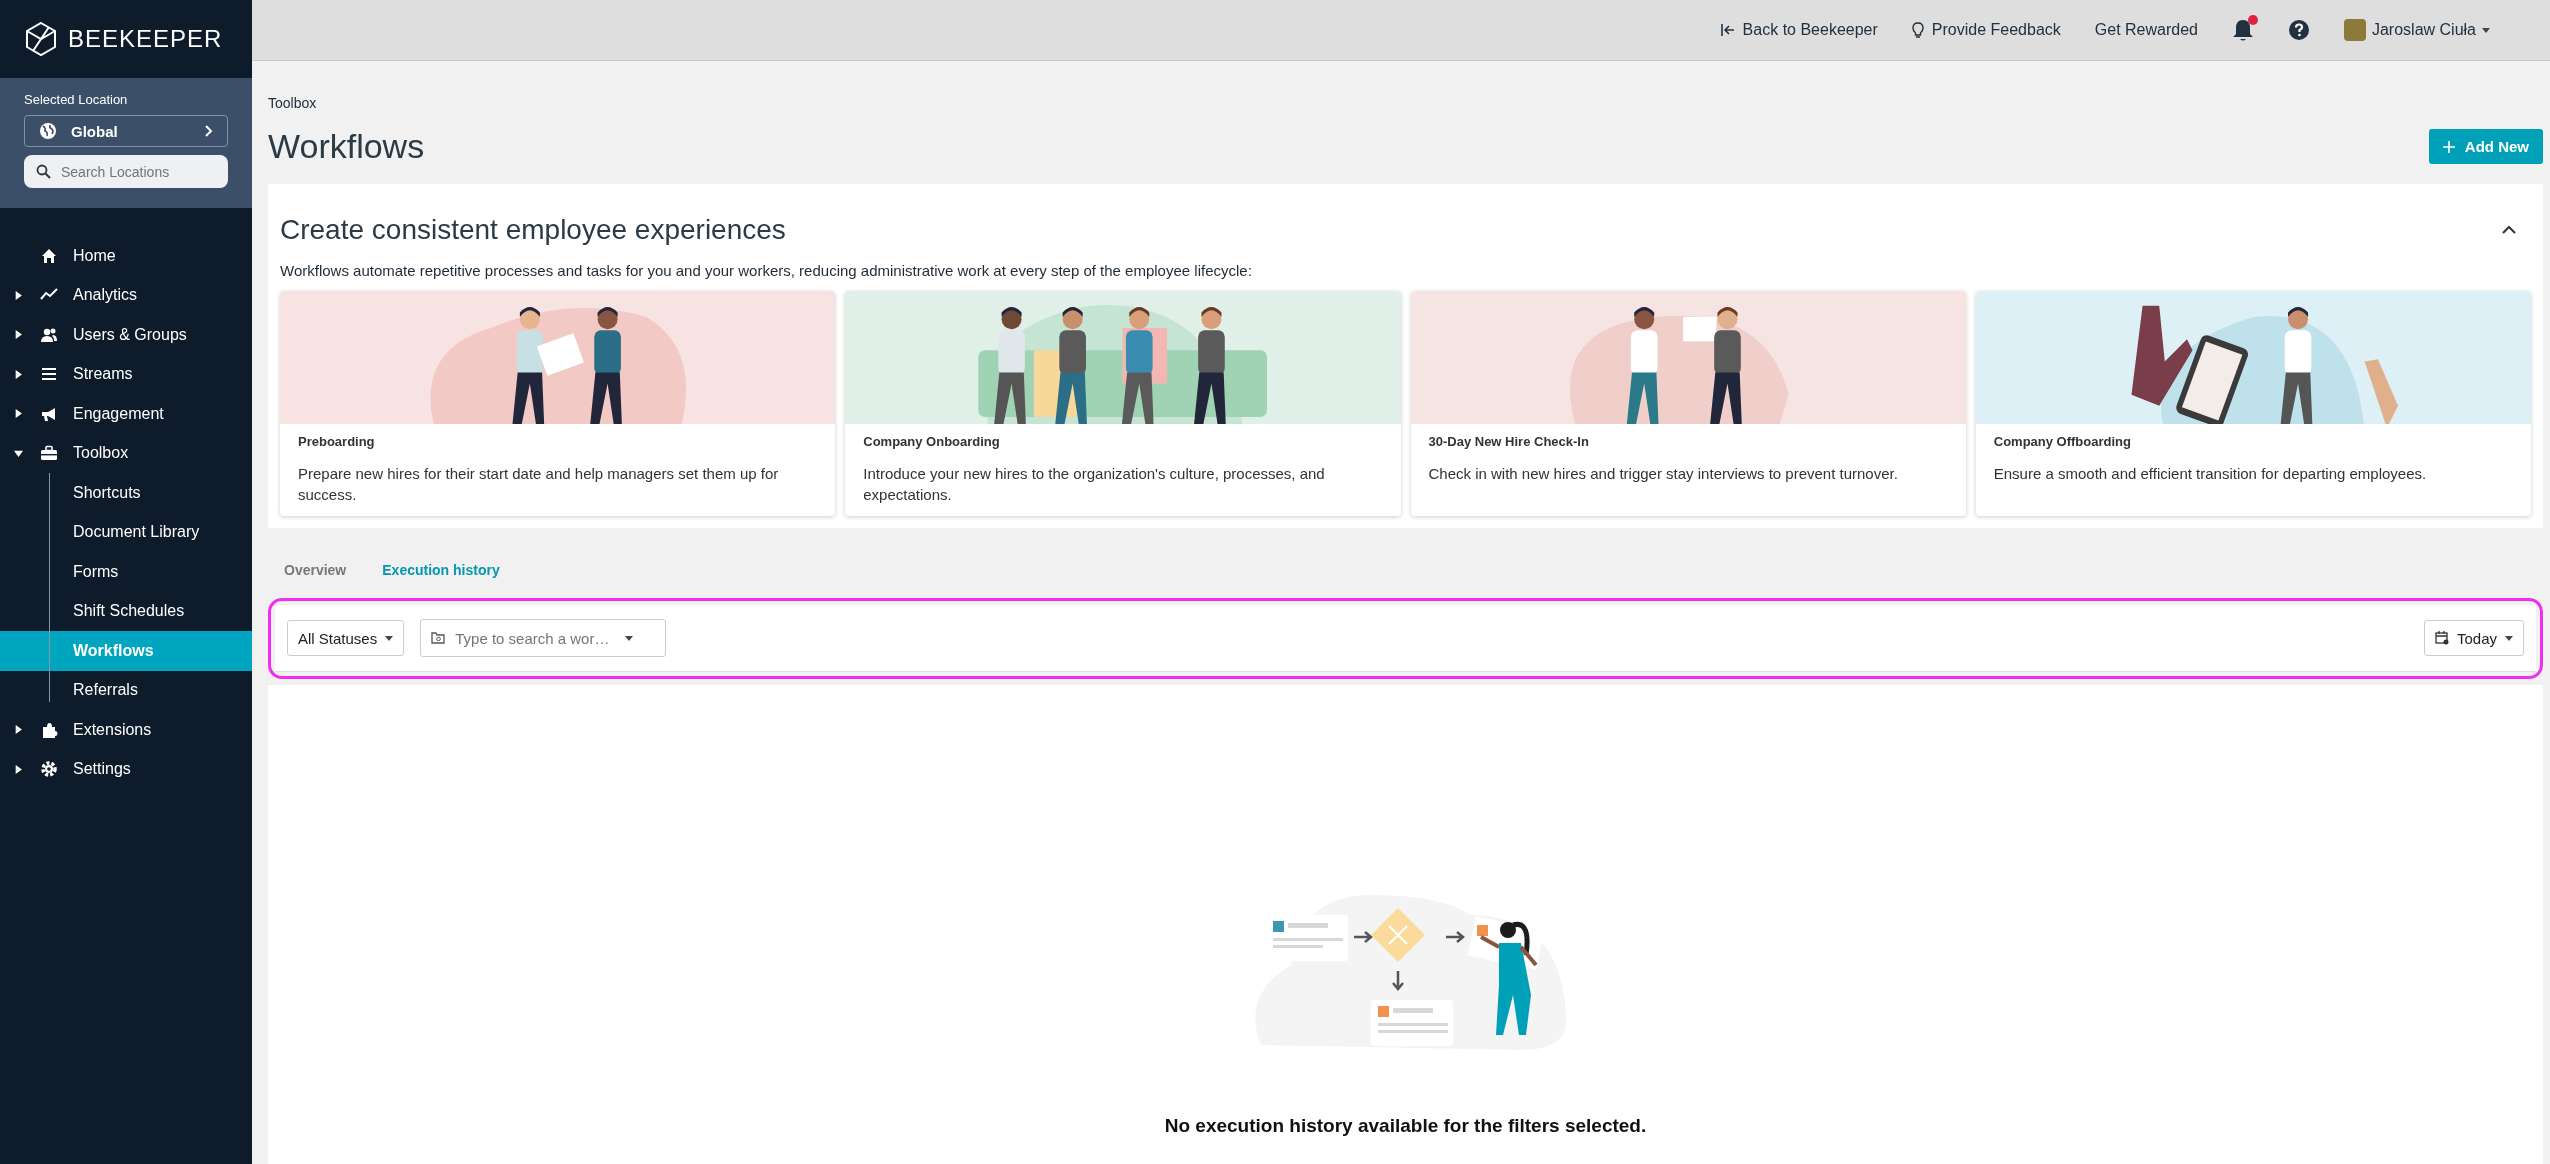  Describe the element at coordinates (766, 270) in the screenshot. I see `intro-description: Workflows automate repetitive processes and tasks for you and your workers, reducing administrative work at every step of the employee lifecycle:` at that location.